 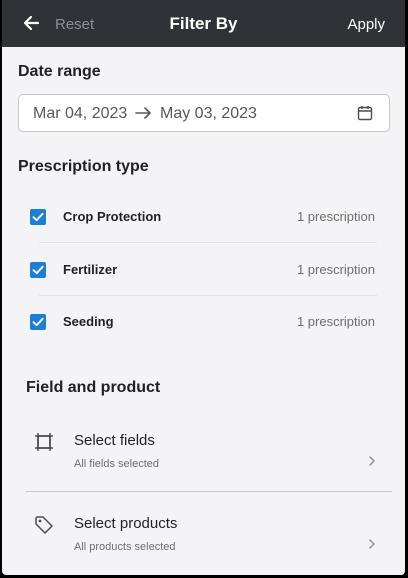 What do you see at coordinates (114, 440) in the screenshot?
I see `select-fields-label: Select fields` at bounding box center [114, 440].